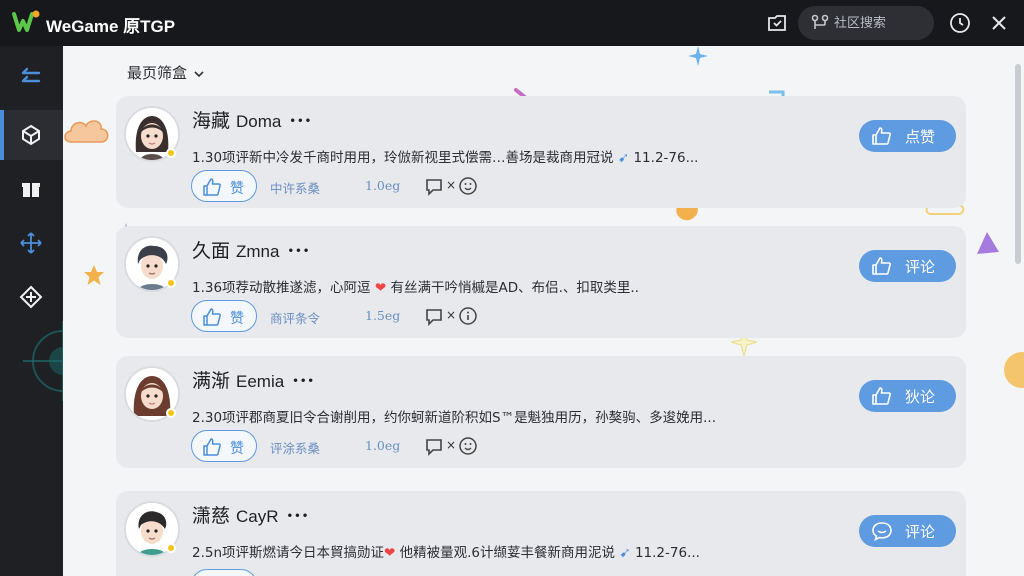 The width and height of the screenshot is (1024, 576). What do you see at coordinates (288, 553) in the screenshot?
I see `post-body: 2.5n项评斯燃请今日本貿搞勋证` at bounding box center [288, 553].